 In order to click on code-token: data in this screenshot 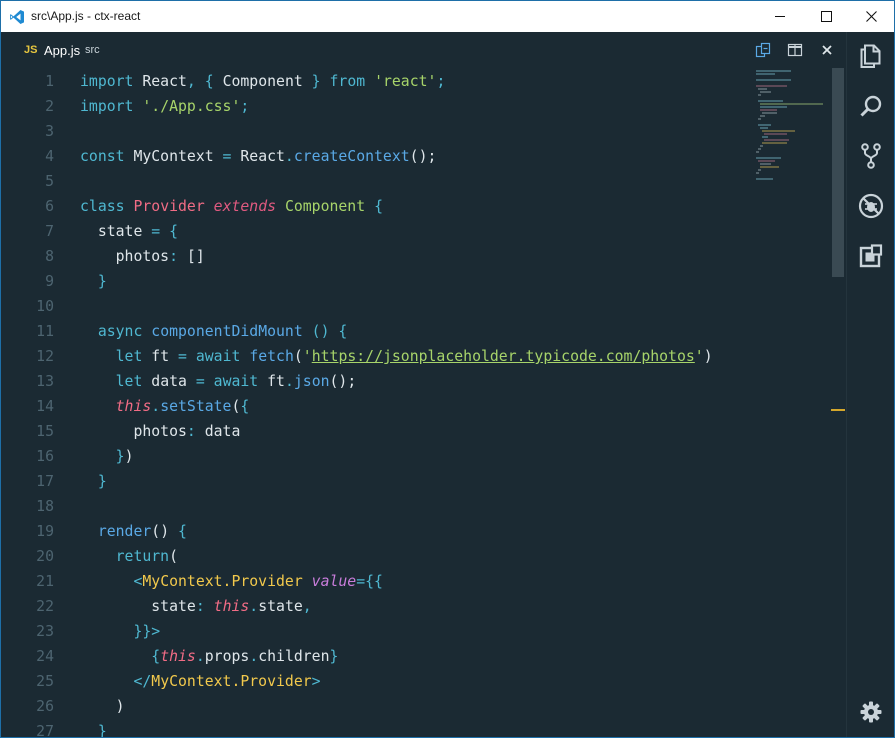, I will do `click(218, 431)`.